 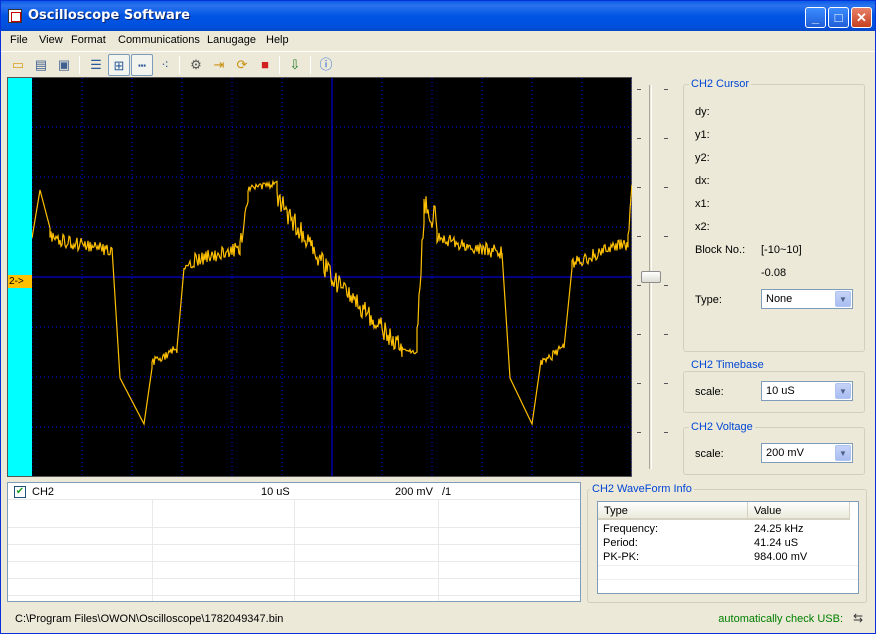 I want to click on channel-timebase: 10 uS, so click(x=275, y=492).